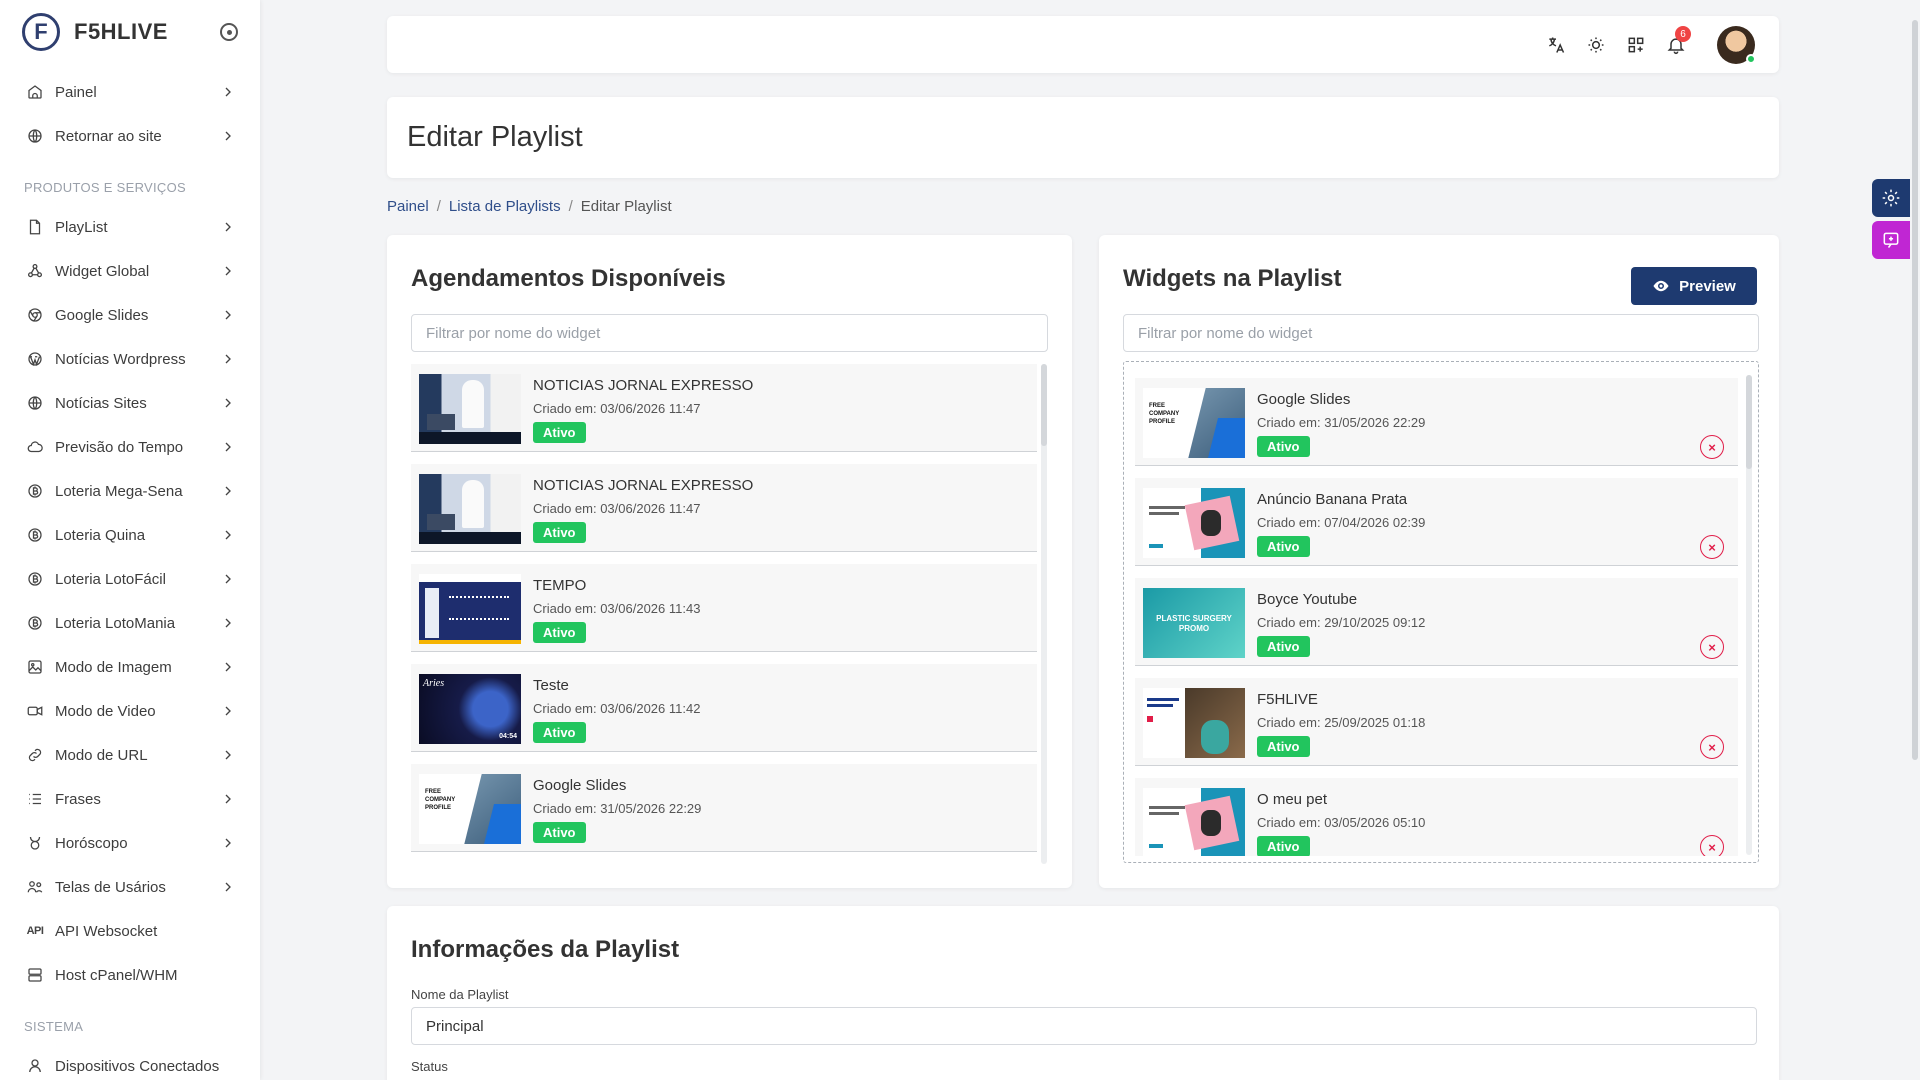 The height and width of the screenshot is (1080, 1920). What do you see at coordinates (1436, 722) in the screenshot?
I see `list-item: F5HLIVE Criado em: 25/09/2025 01:18 Ativo ×` at bounding box center [1436, 722].